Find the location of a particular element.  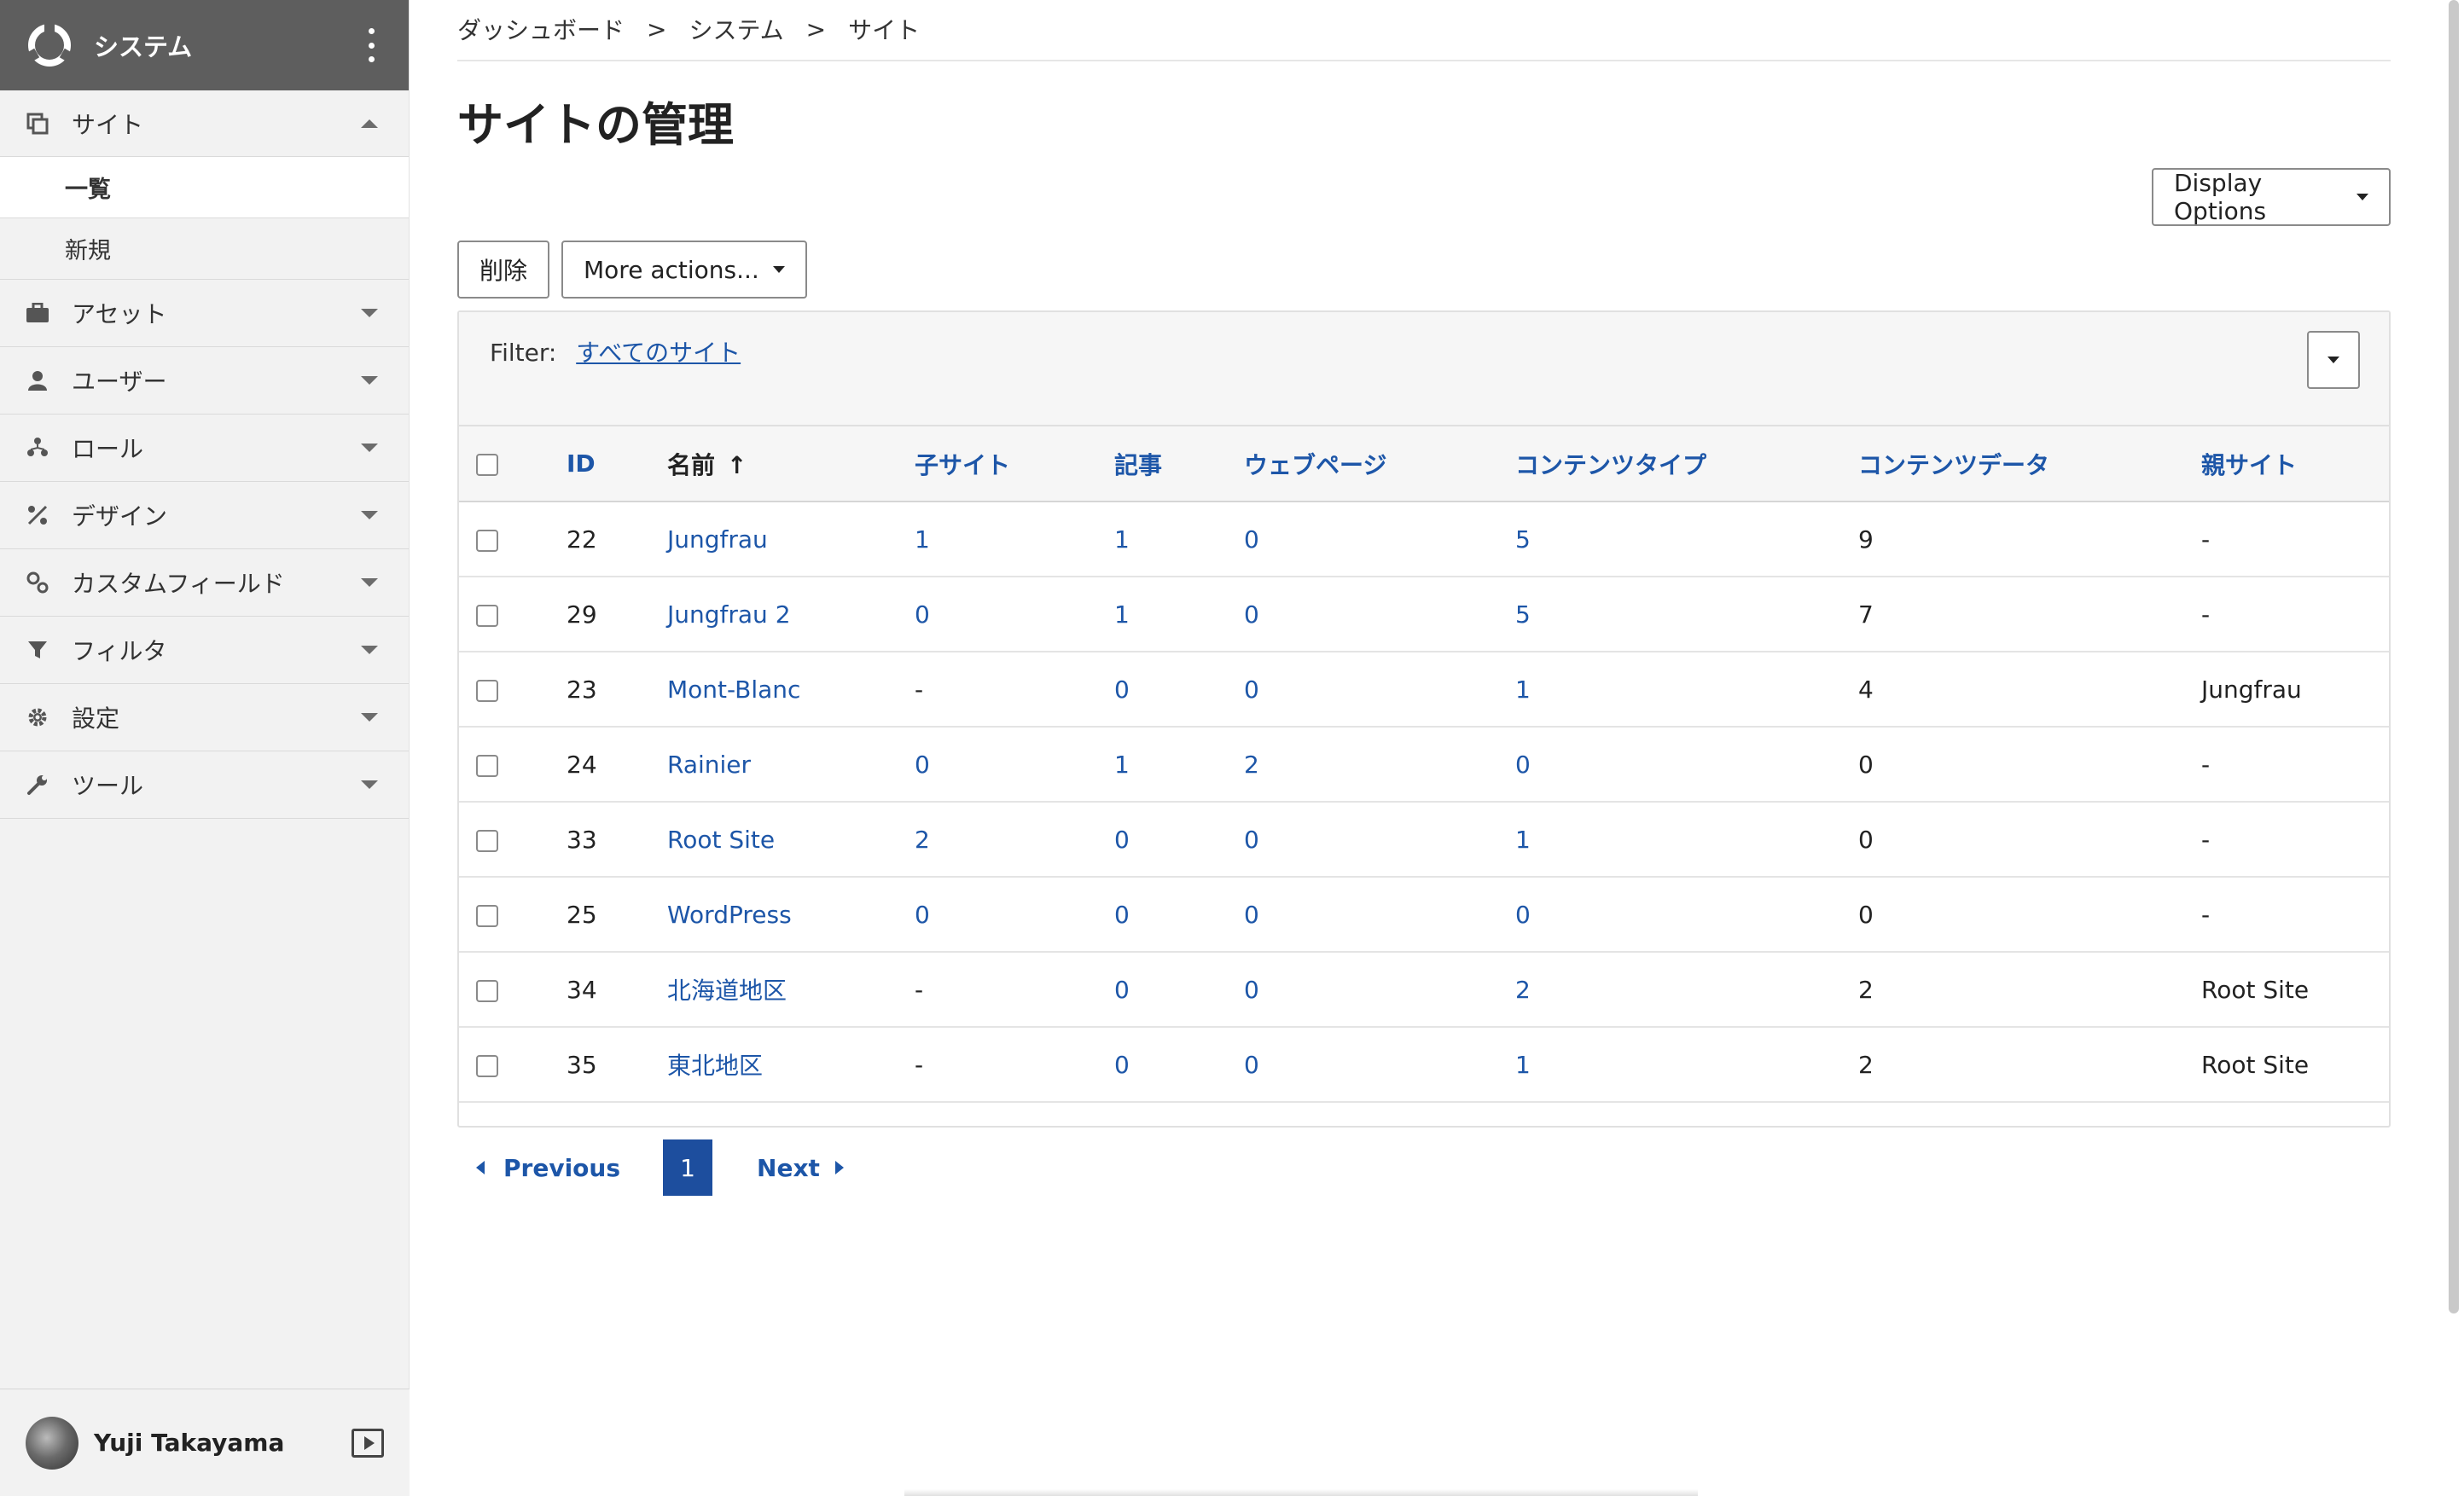

avatar is located at coordinates (52, 1443).